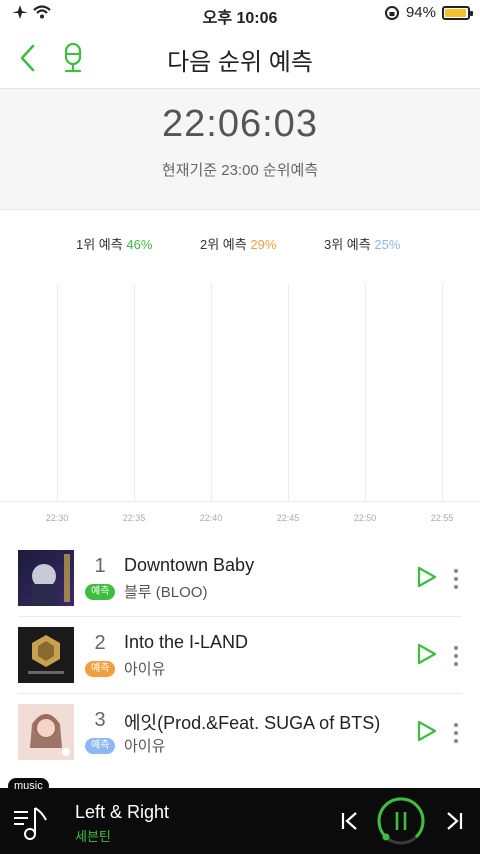  What do you see at coordinates (454, 821) in the screenshot?
I see `next-track-icon` at bounding box center [454, 821].